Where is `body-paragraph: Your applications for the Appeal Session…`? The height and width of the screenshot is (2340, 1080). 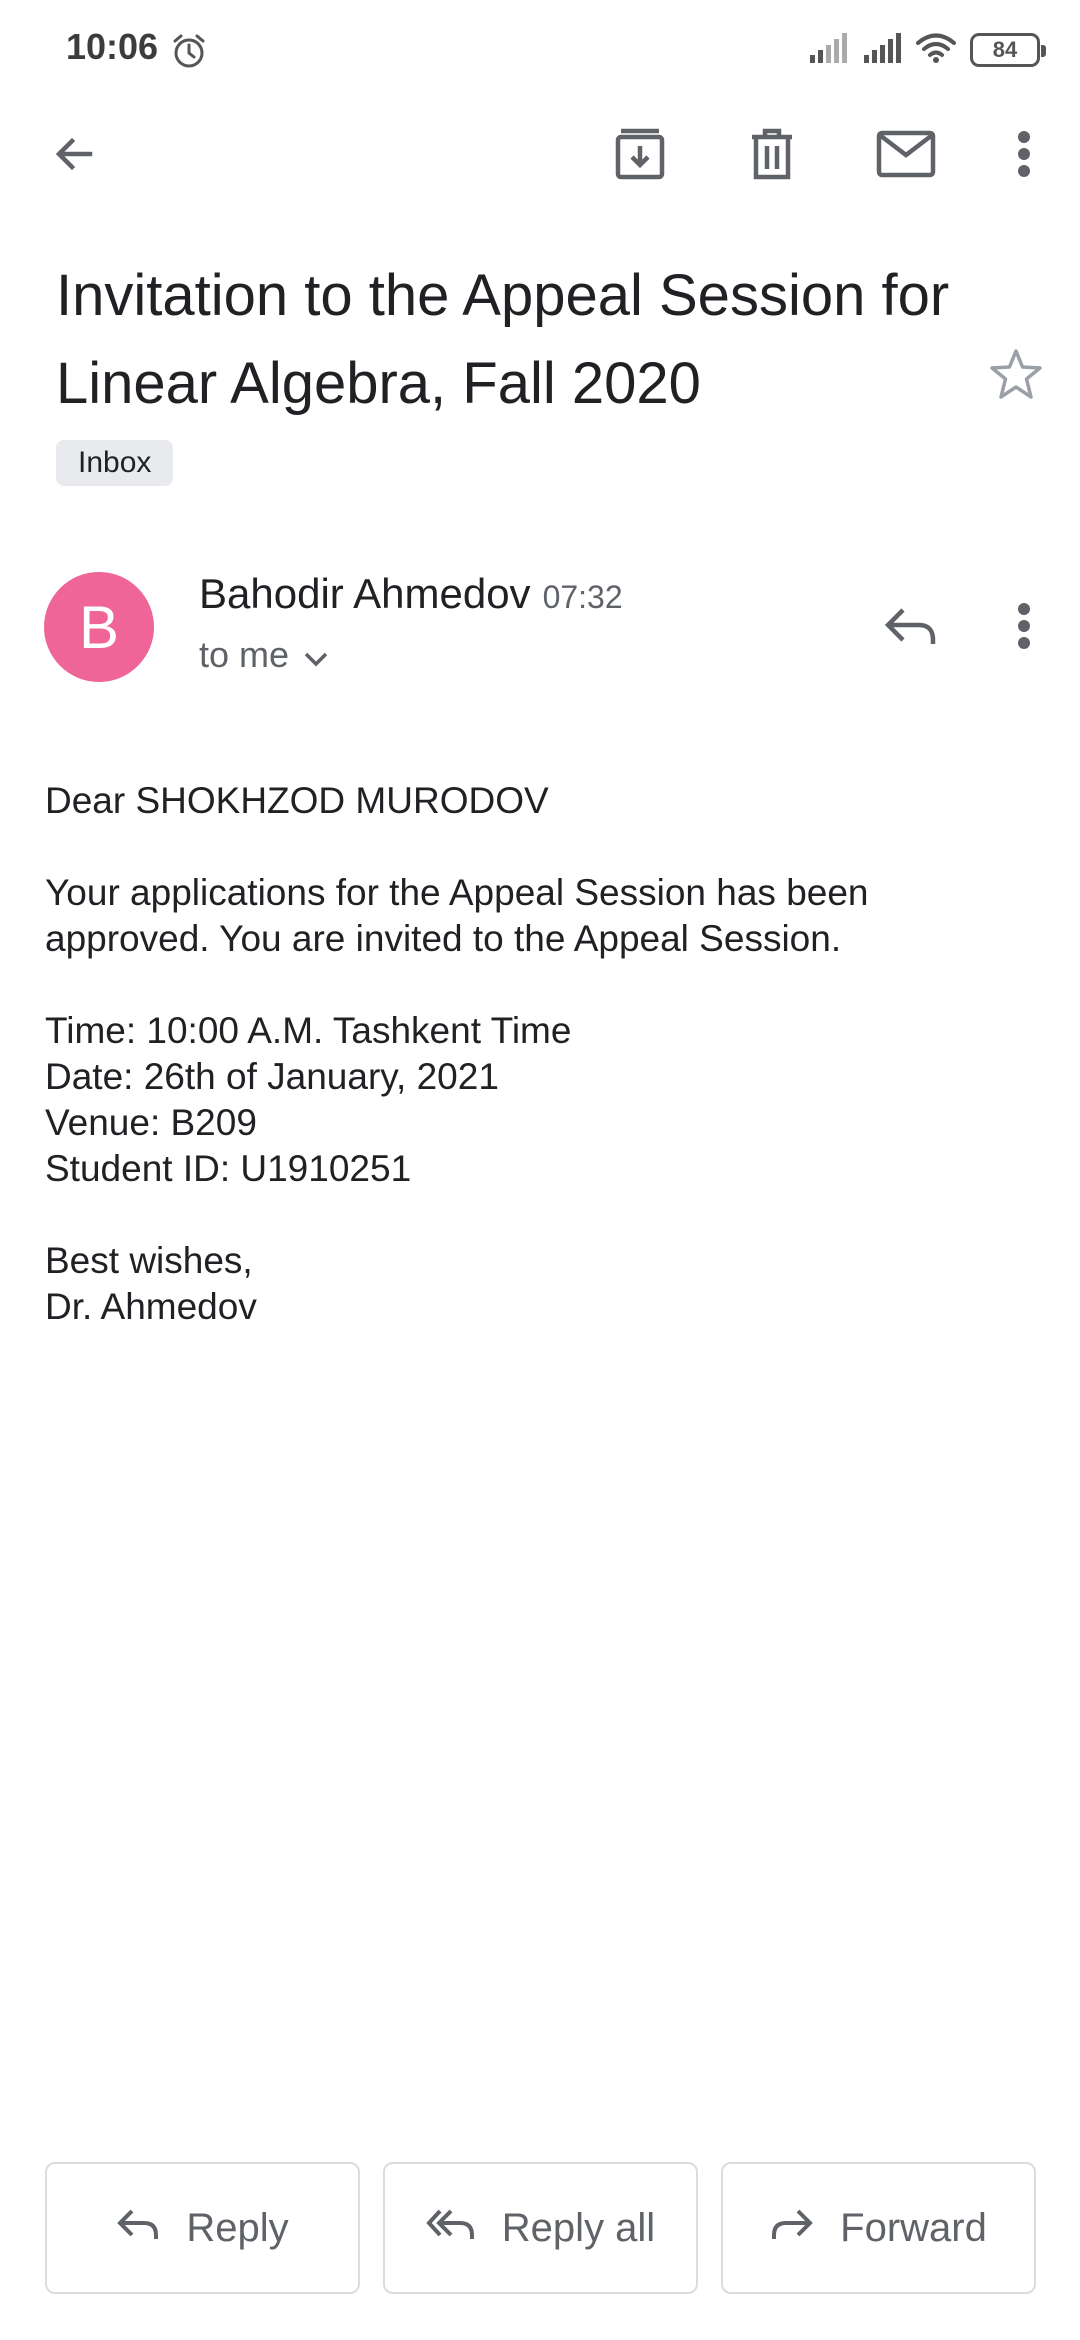
body-paragraph: Your applications for the Appeal Session… is located at coordinates (457, 915).